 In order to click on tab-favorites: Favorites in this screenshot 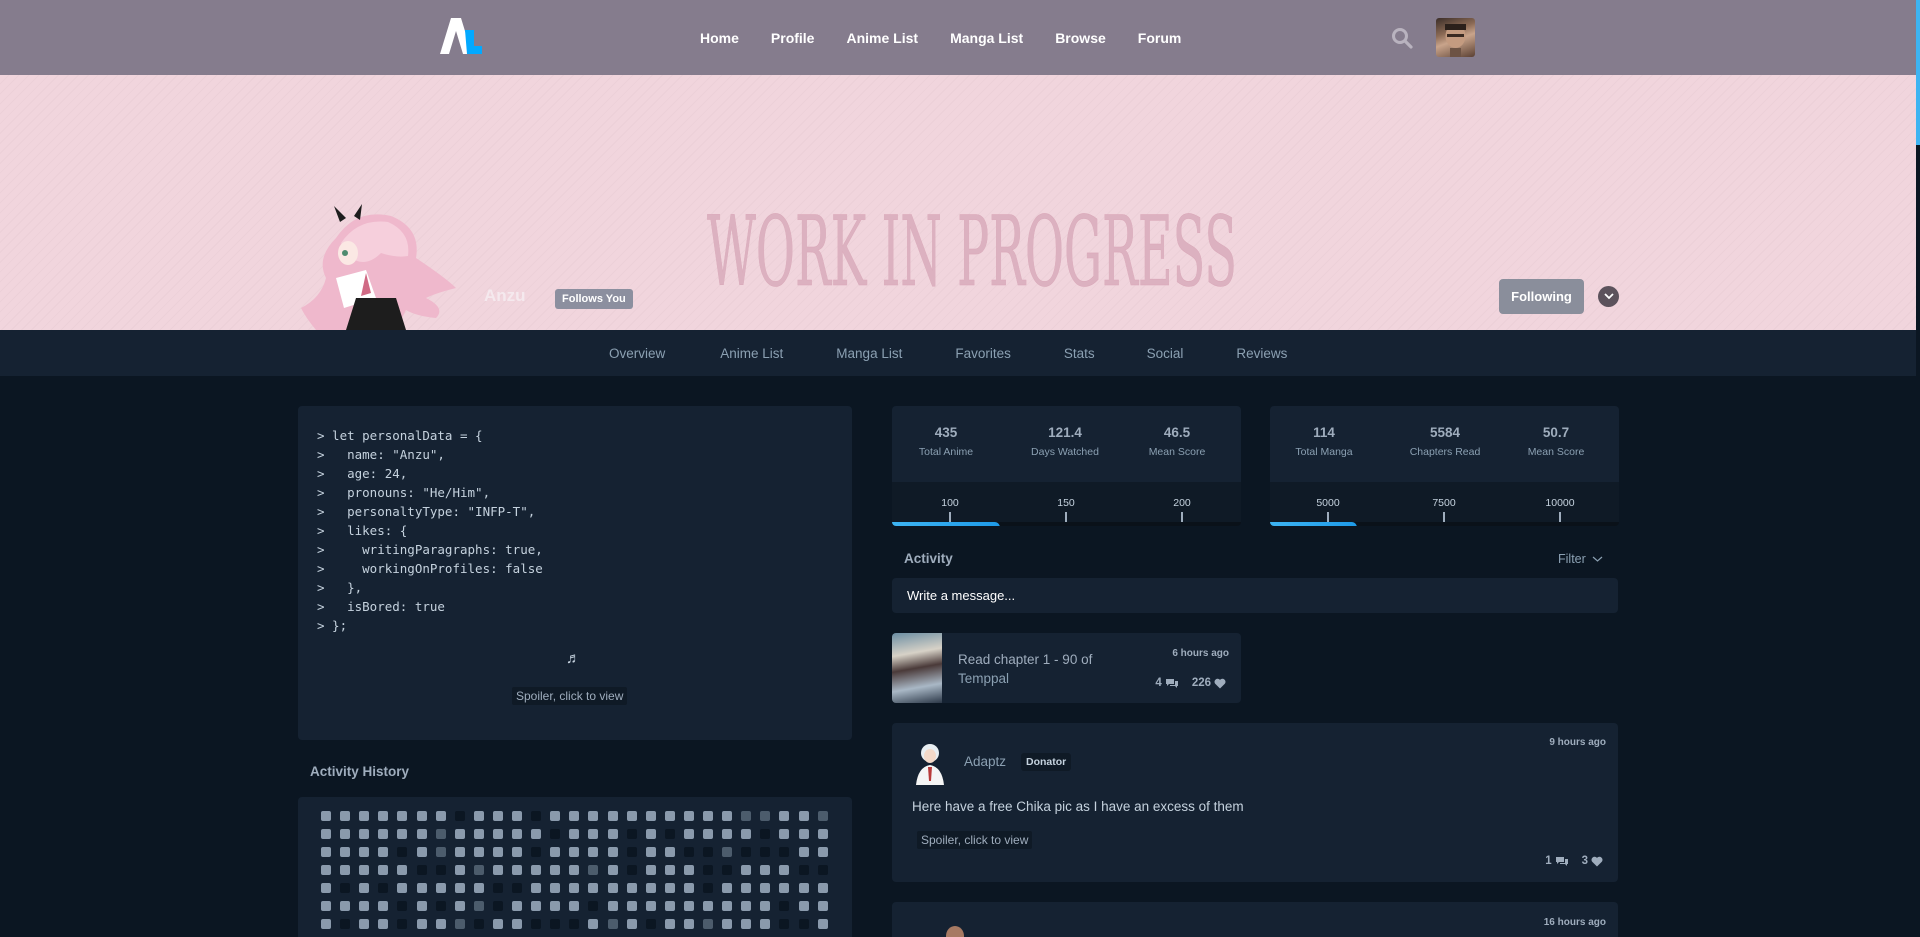, I will do `click(983, 353)`.